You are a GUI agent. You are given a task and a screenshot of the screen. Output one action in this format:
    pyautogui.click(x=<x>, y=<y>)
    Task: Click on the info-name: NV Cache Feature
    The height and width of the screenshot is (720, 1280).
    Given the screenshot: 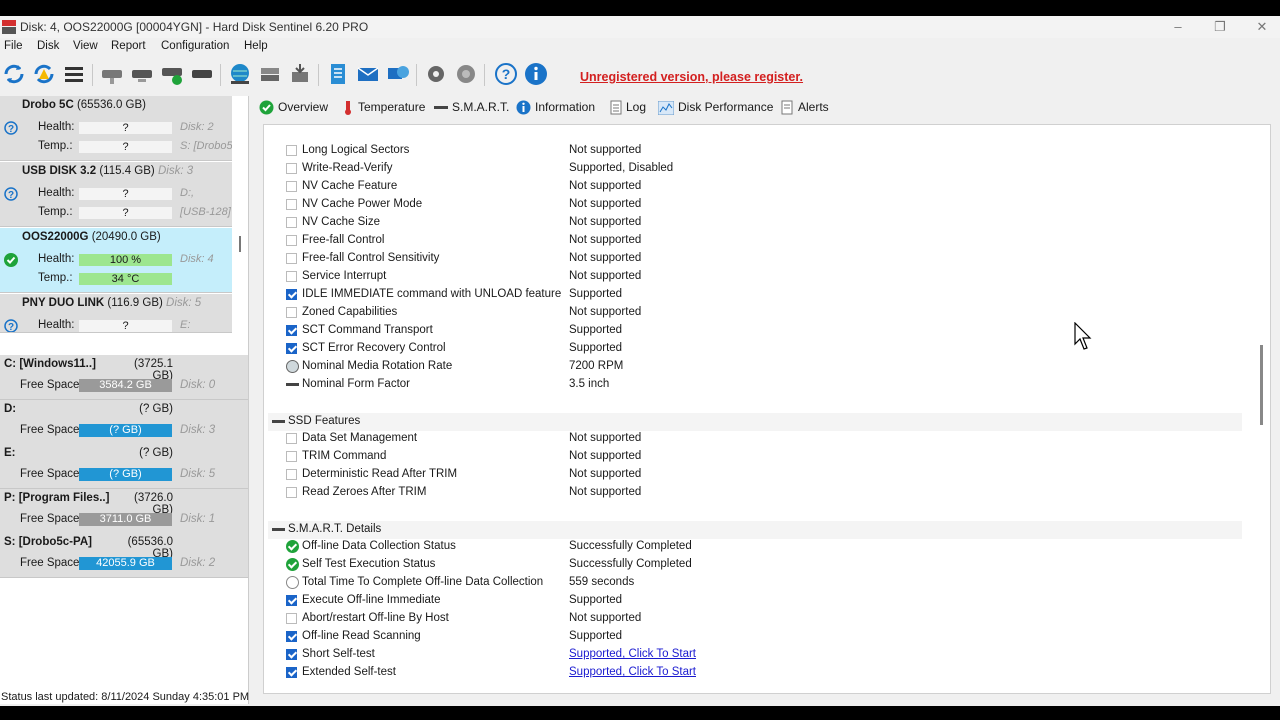 What is the action you would take?
    pyautogui.click(x=350, y=186)
    